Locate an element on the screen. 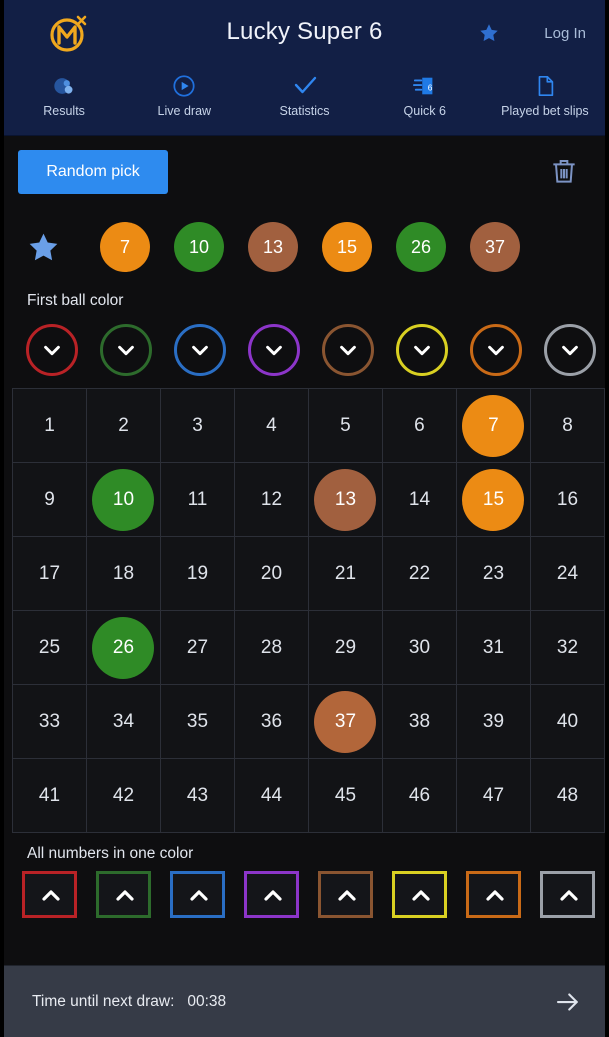 Image resolution: width=609 pixels, height=1037 pixels. all-numbers-color-orange is located at coordinates (493, 894).